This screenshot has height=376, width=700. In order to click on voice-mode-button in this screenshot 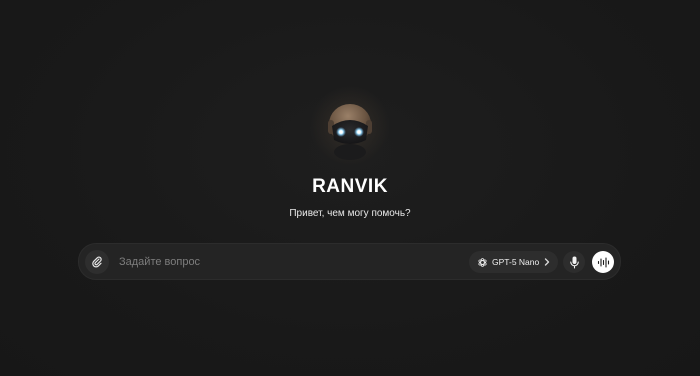, I will do `click(603, 262)`.